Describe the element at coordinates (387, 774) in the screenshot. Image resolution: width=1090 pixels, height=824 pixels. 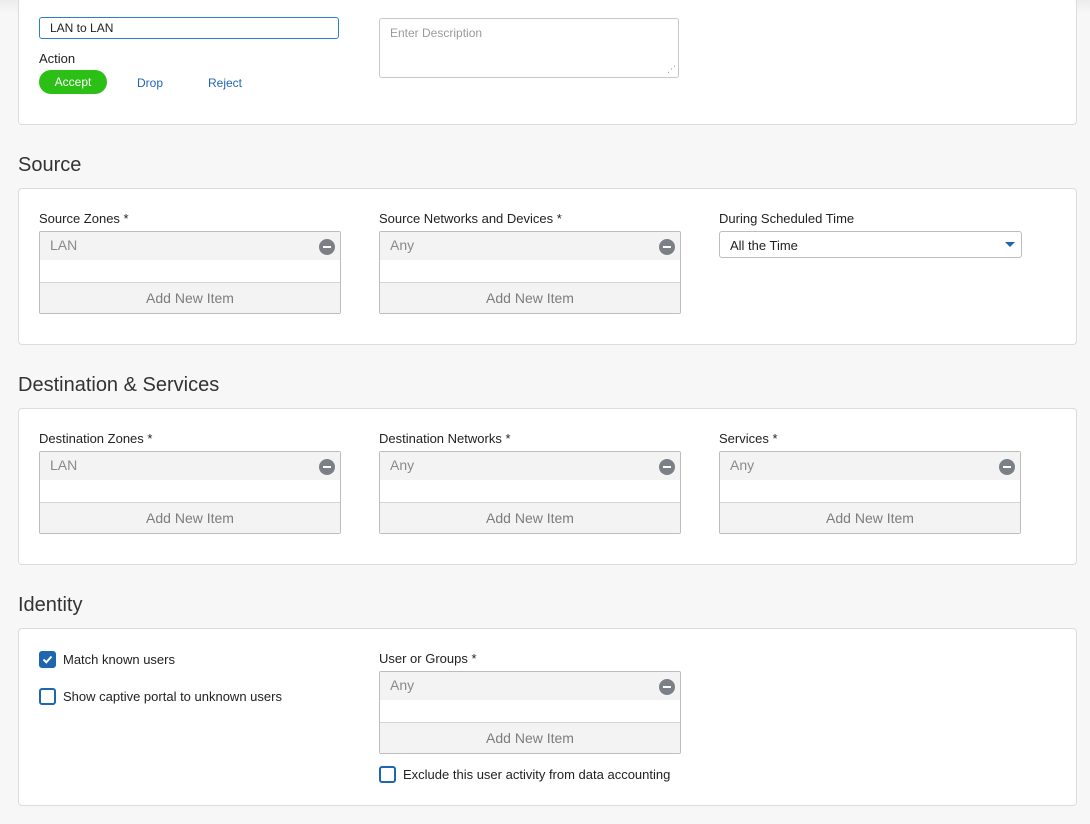
I see `exclude-accounting-checkbox` at that location.